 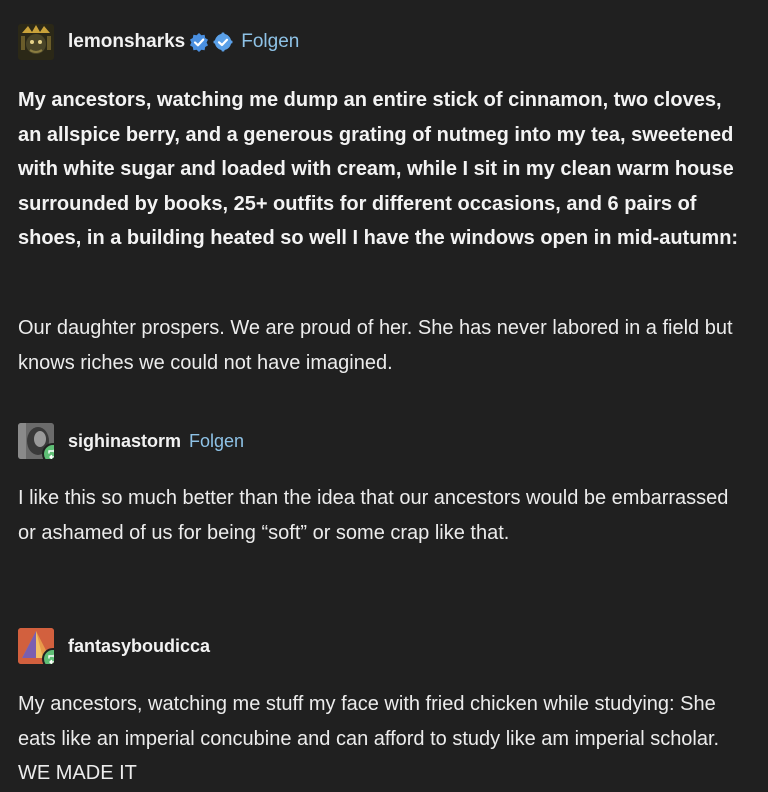 What do you see at coordinates (139, 646) in the screenshot?
I see `username: fantasyboudicca` at bounding box center [139, 646].